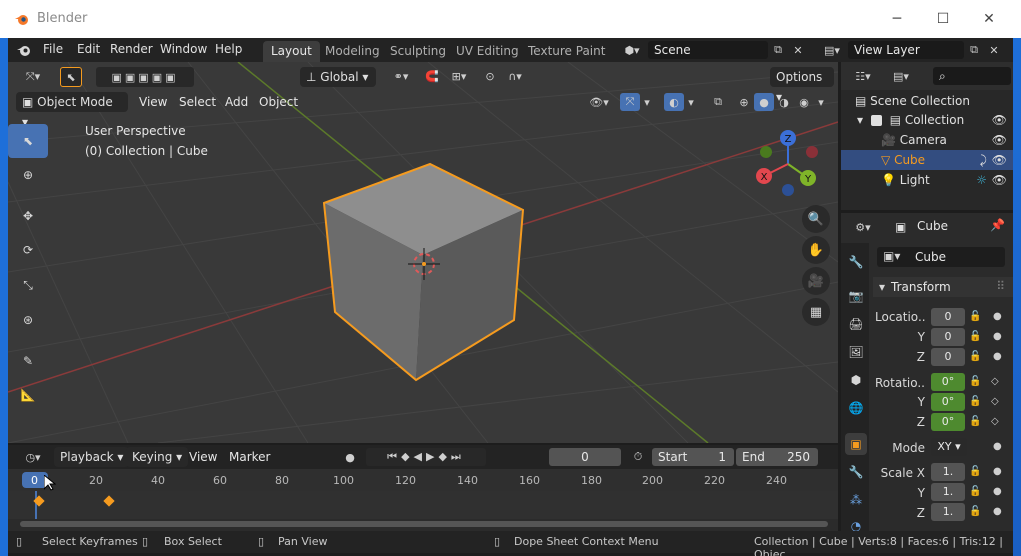  What do you see at coordinates (28, 250) in the screenshot?
I see `rotate-tool-icon: ⟳` at bounding box center [28, 250].